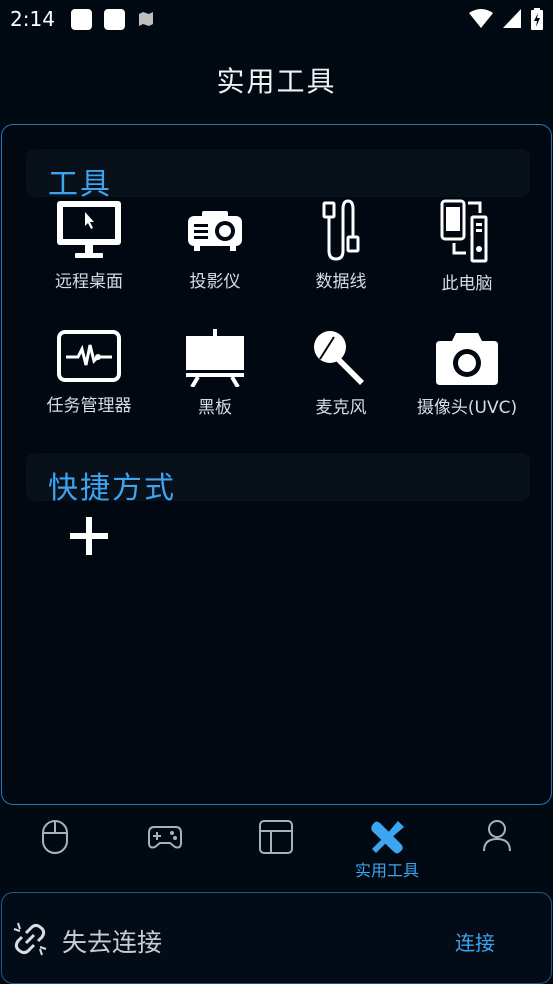 This screenshot has width=553, height=984. Describe the element at coordinates (512, 18) in the screenshot. I see `signal-icon` at that location.